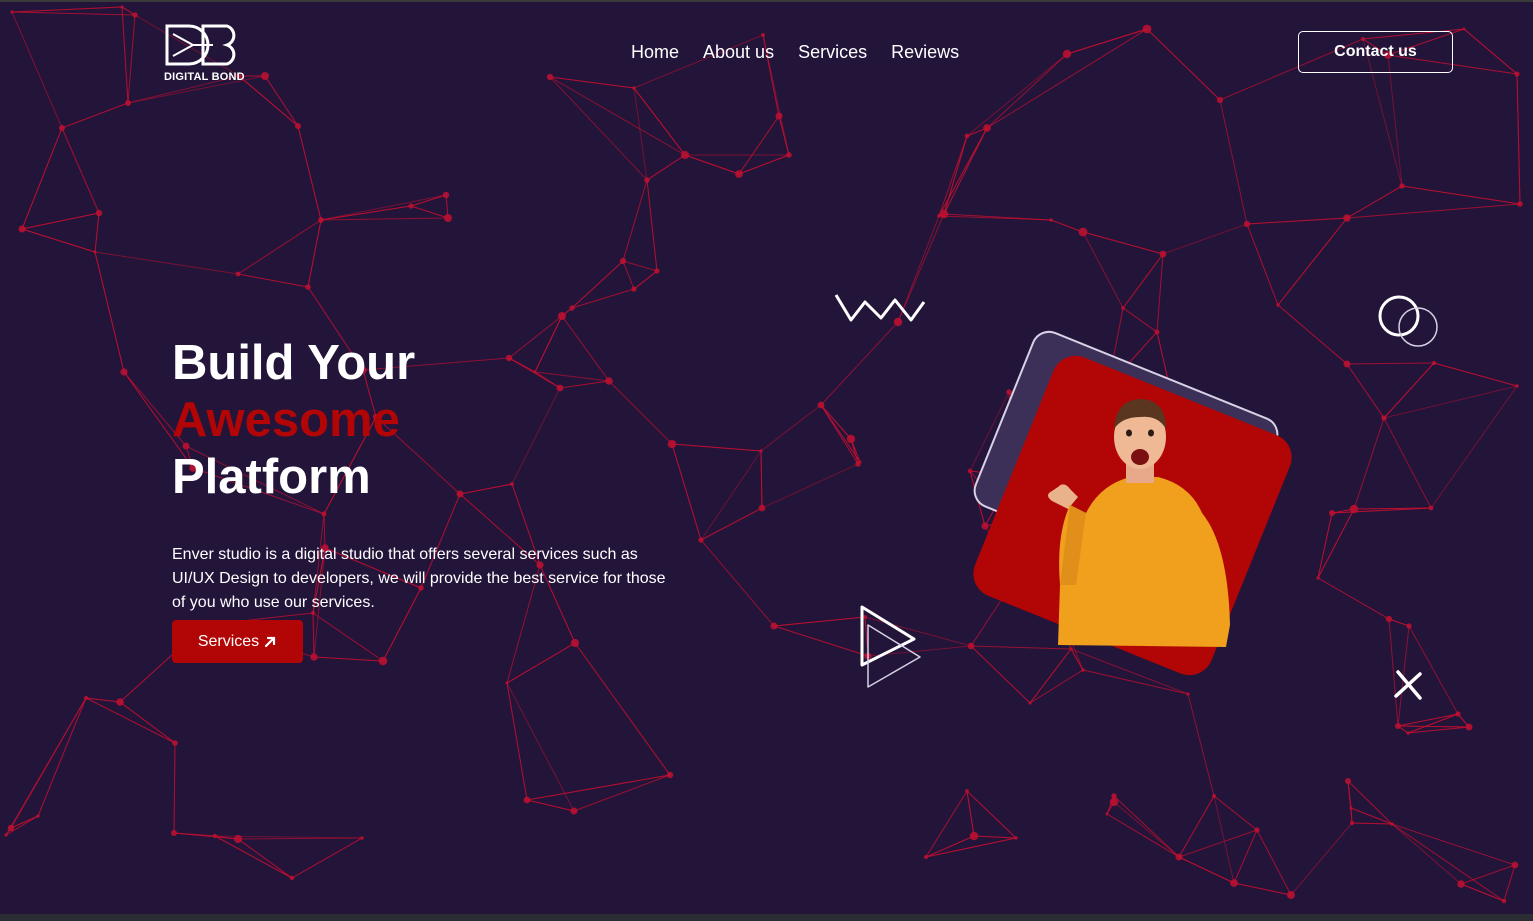 The width and height of the screenshot is (1533, 921). I want to click on person-photo, so click(1139, 523).